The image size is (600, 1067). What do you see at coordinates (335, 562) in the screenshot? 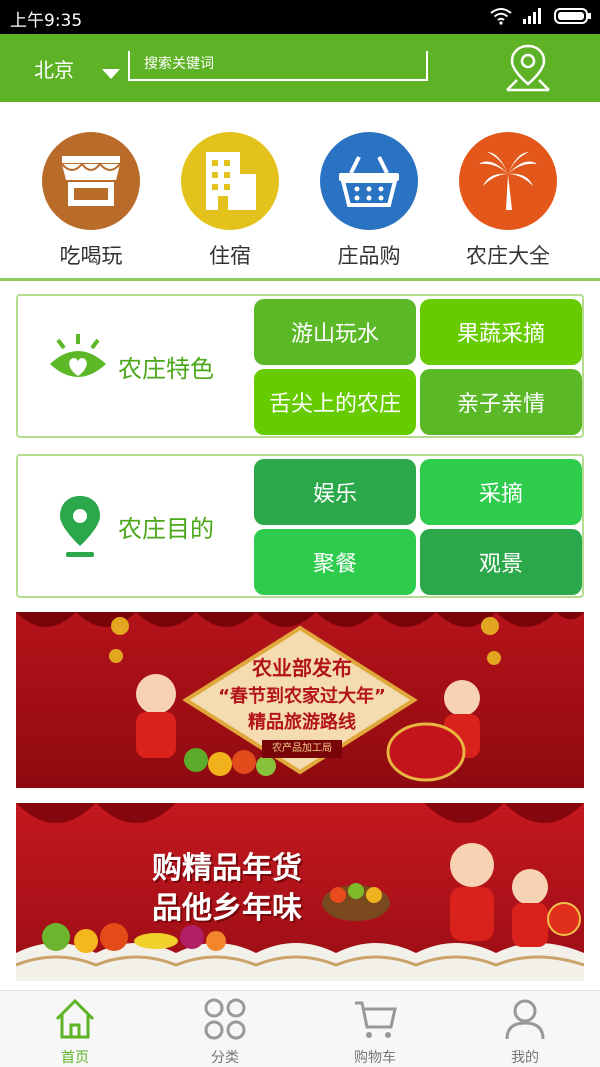
I see `tile-dining: 聚餐` at bounding box center [335, 562].